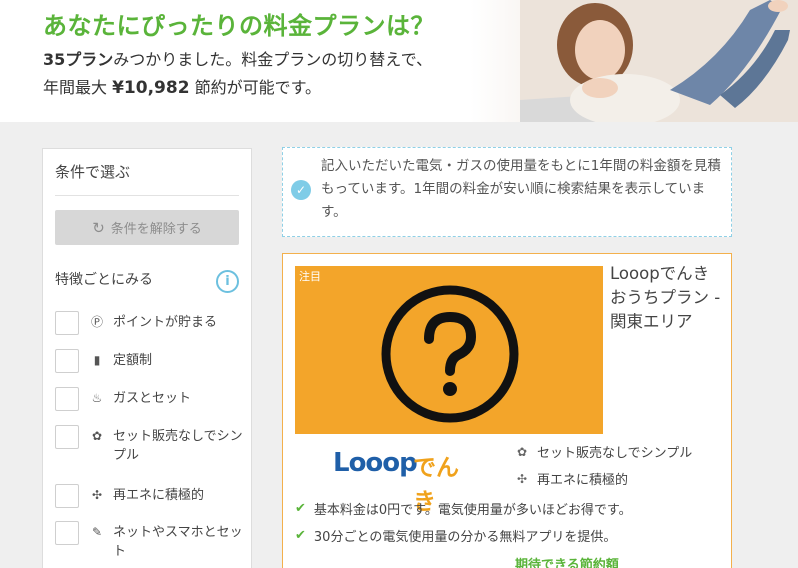 This screenshot has width=798, height=568. I want to click on gas-set-icon: ♨, so click(97, 398).